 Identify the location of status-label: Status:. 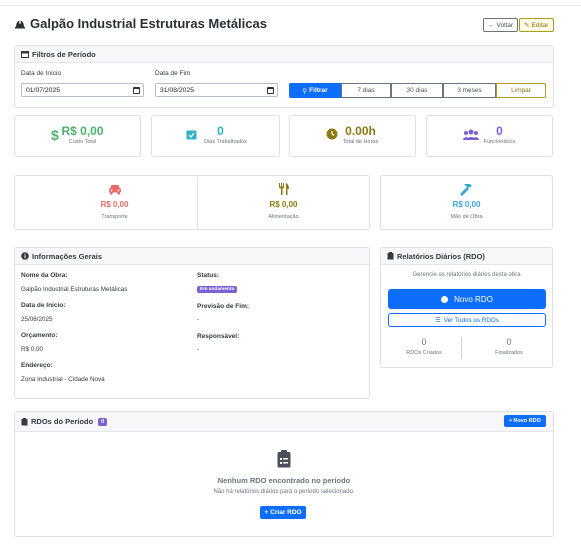
(208, 275).